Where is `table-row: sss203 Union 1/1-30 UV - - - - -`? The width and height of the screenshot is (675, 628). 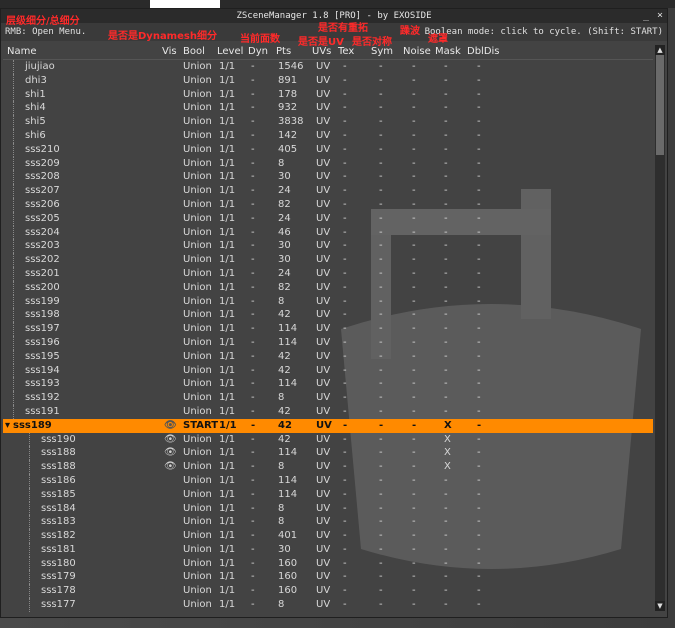 table-row: sss203 Union 1/1-30 UV - - - - - is located at coordinates (328, 246).